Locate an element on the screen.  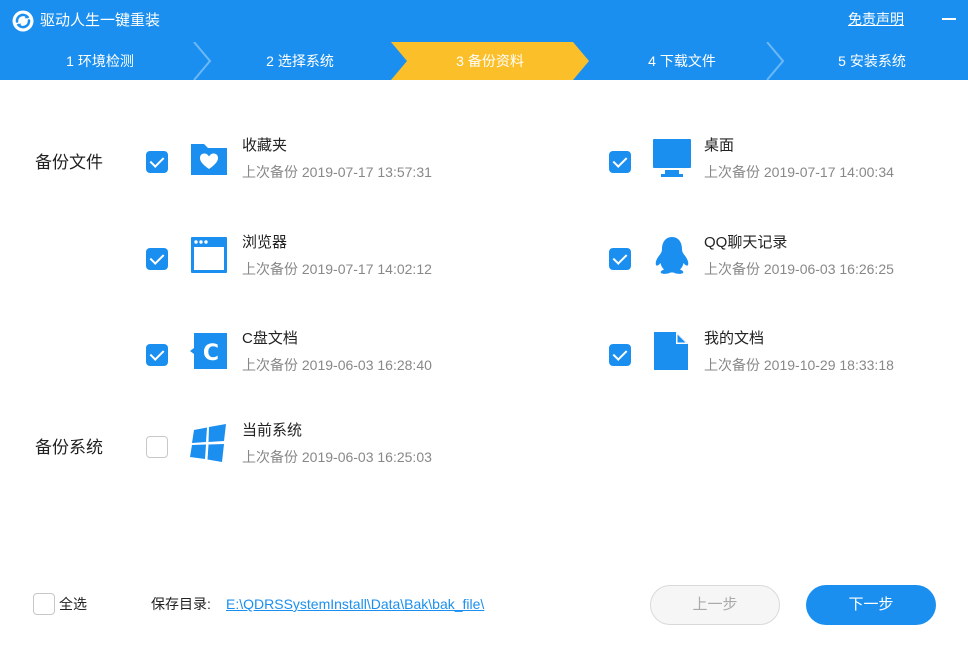
favorites-title: 收藏夹 is located at coordinates (265, 145).